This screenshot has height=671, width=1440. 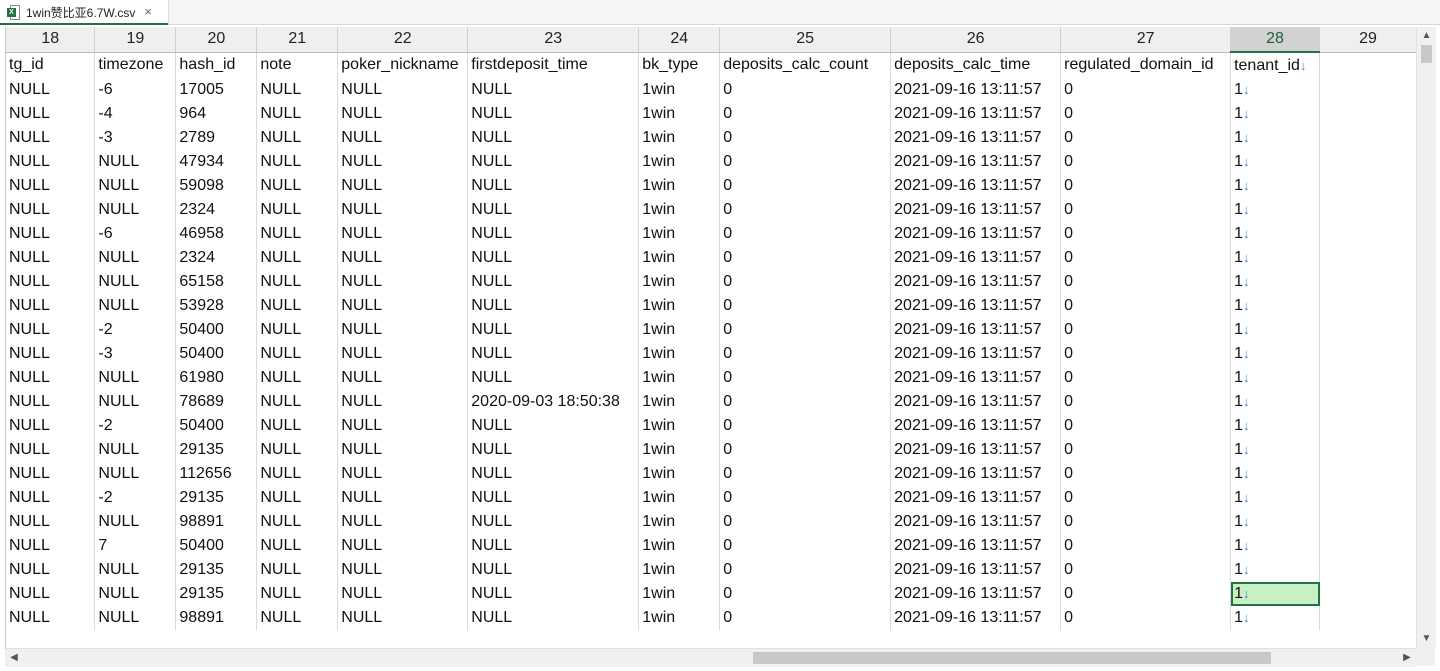 I want to click on selected-cell: 1↓, so click(x=1275, y=594).